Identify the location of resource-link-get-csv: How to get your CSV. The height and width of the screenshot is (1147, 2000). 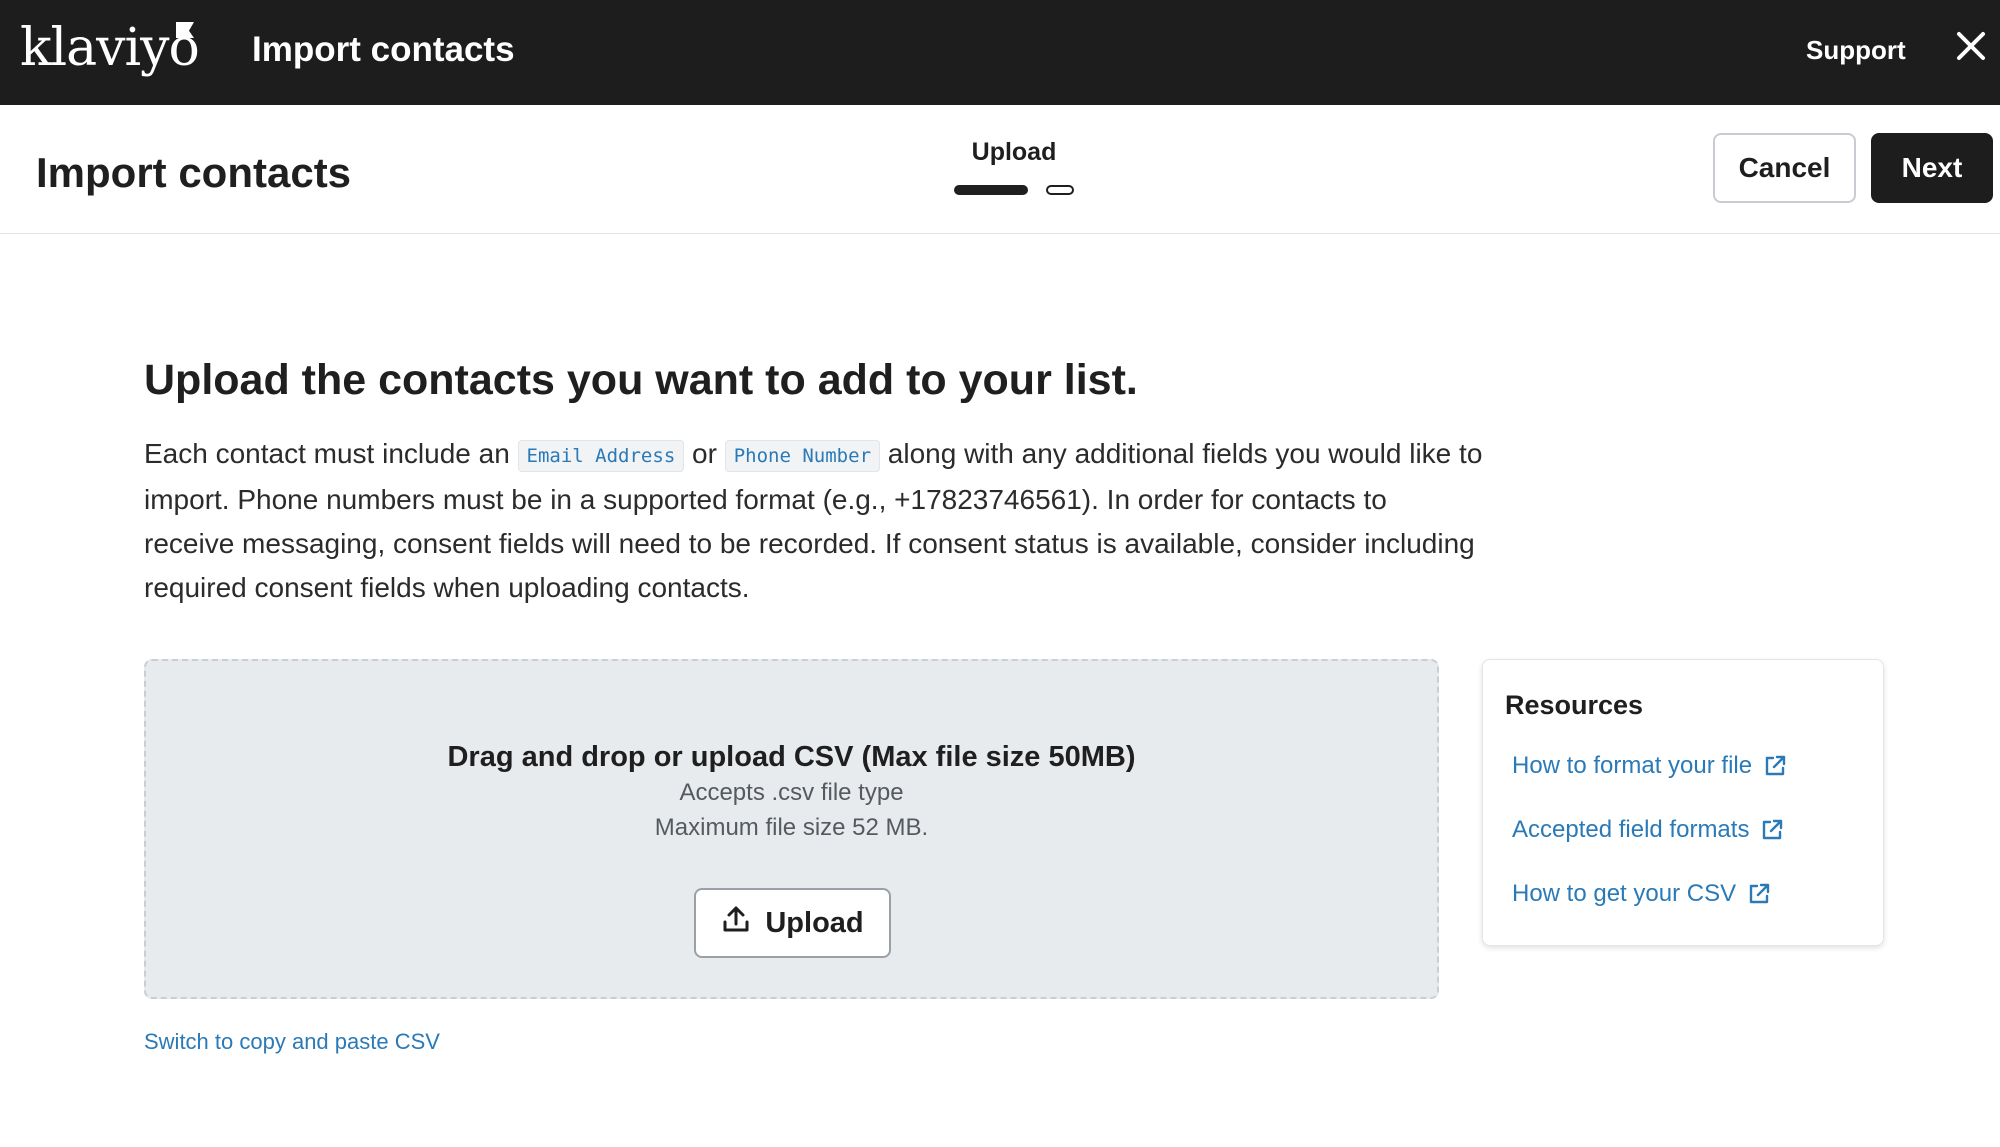
(1642, 894).